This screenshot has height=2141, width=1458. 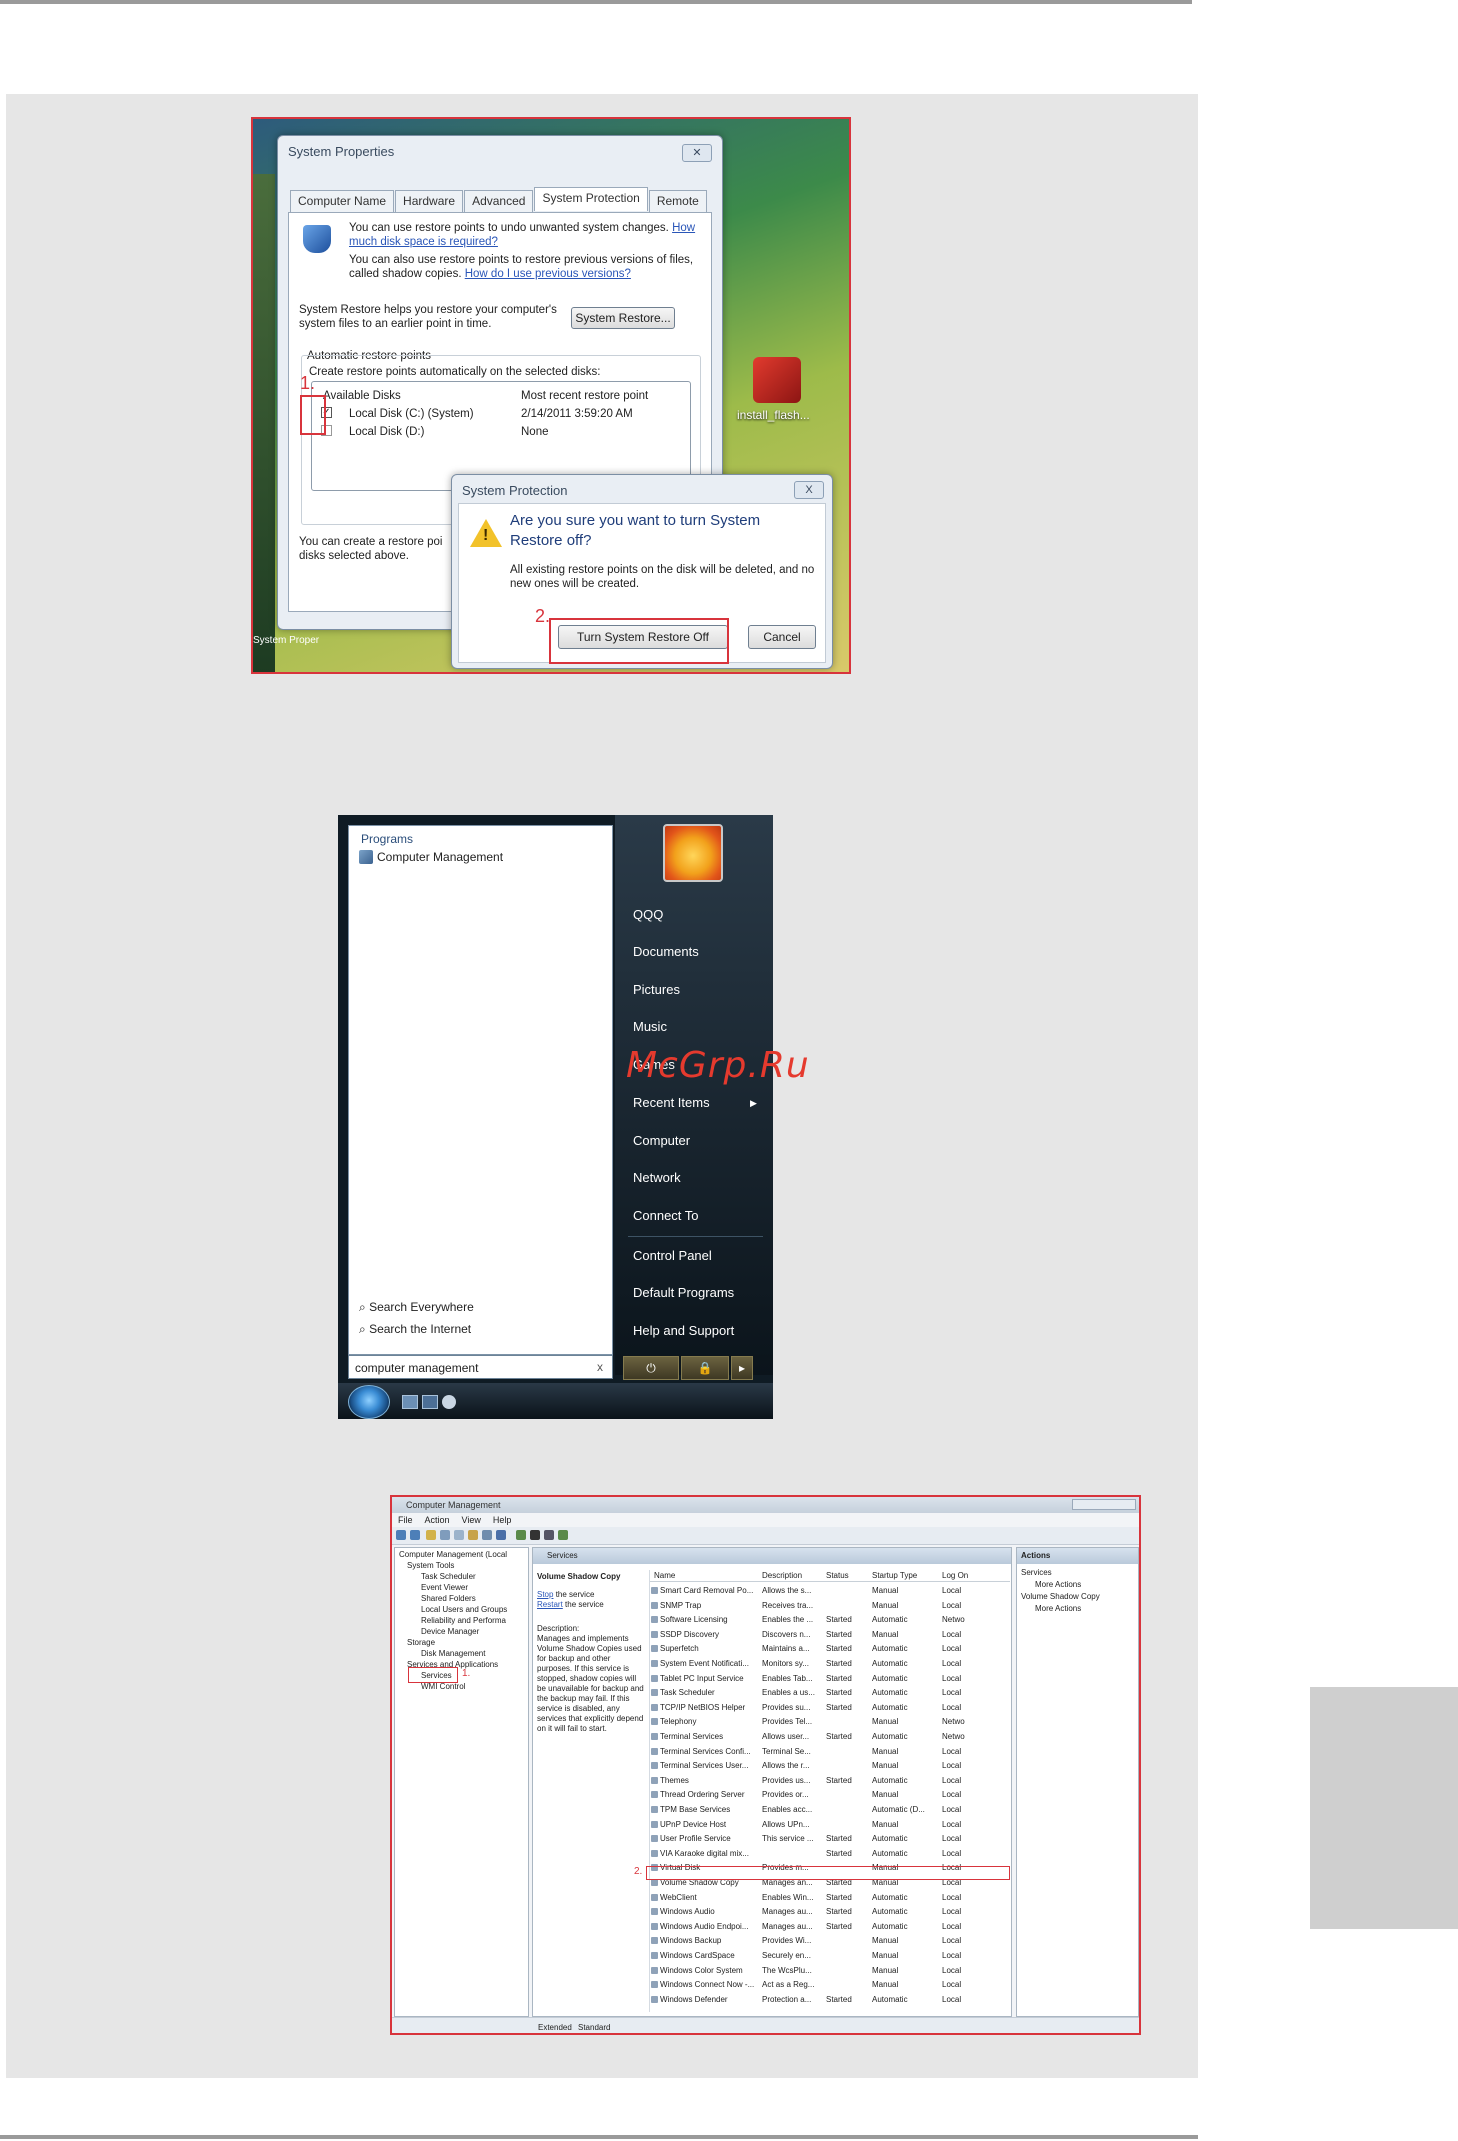 I want to click on actions-services: Services, so click(x=1036, y=1573).